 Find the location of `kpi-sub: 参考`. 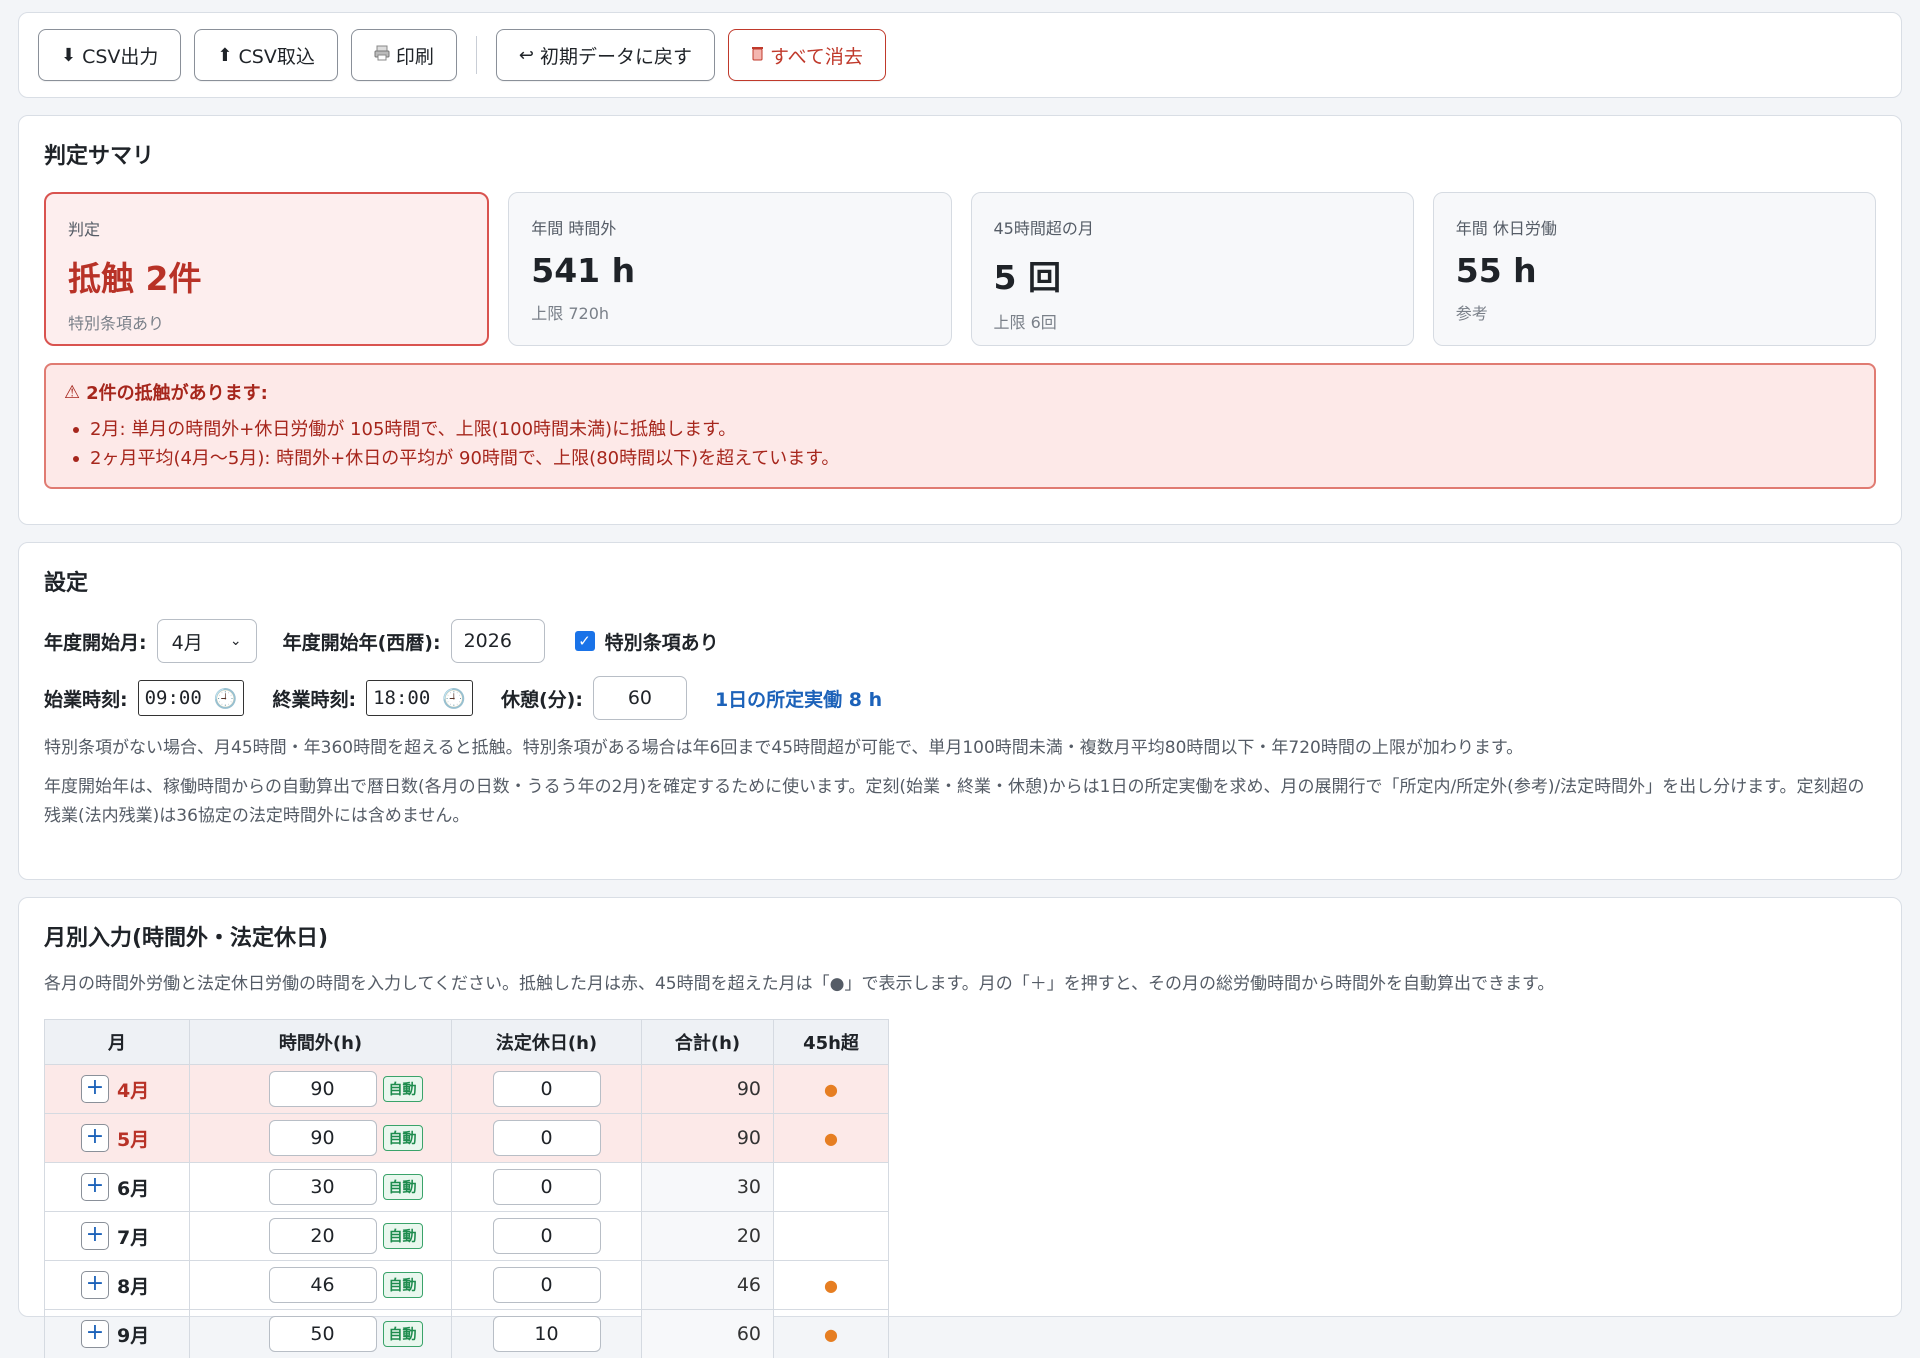

kpi-sub: 参考 is located at coordinates (1471, 313).